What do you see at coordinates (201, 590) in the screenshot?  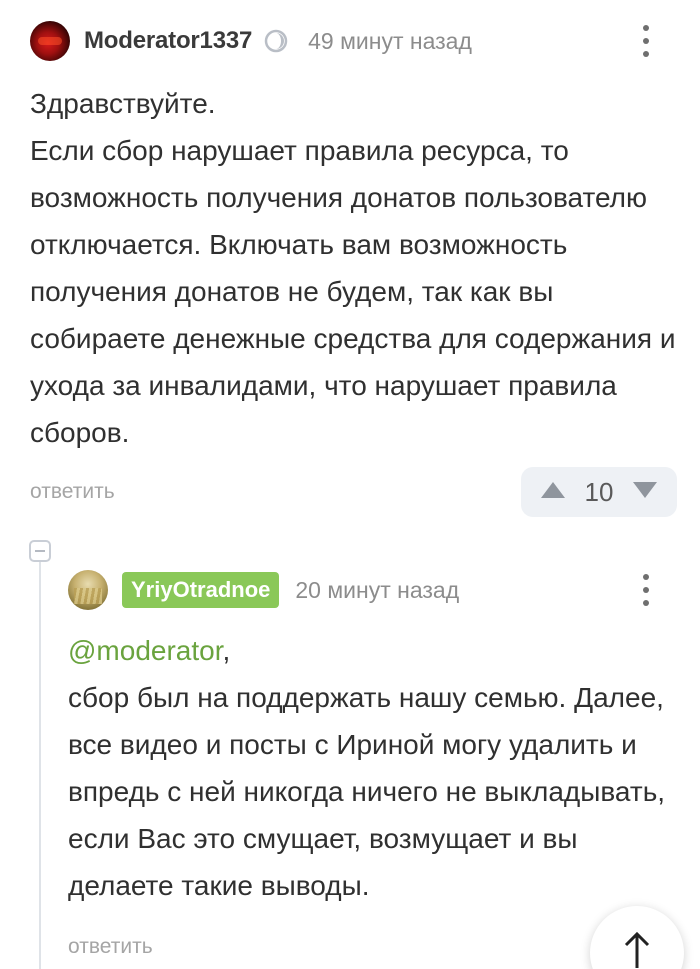 I see `reply-author: YriyOtradnoe` at bounding box center [201, 590].